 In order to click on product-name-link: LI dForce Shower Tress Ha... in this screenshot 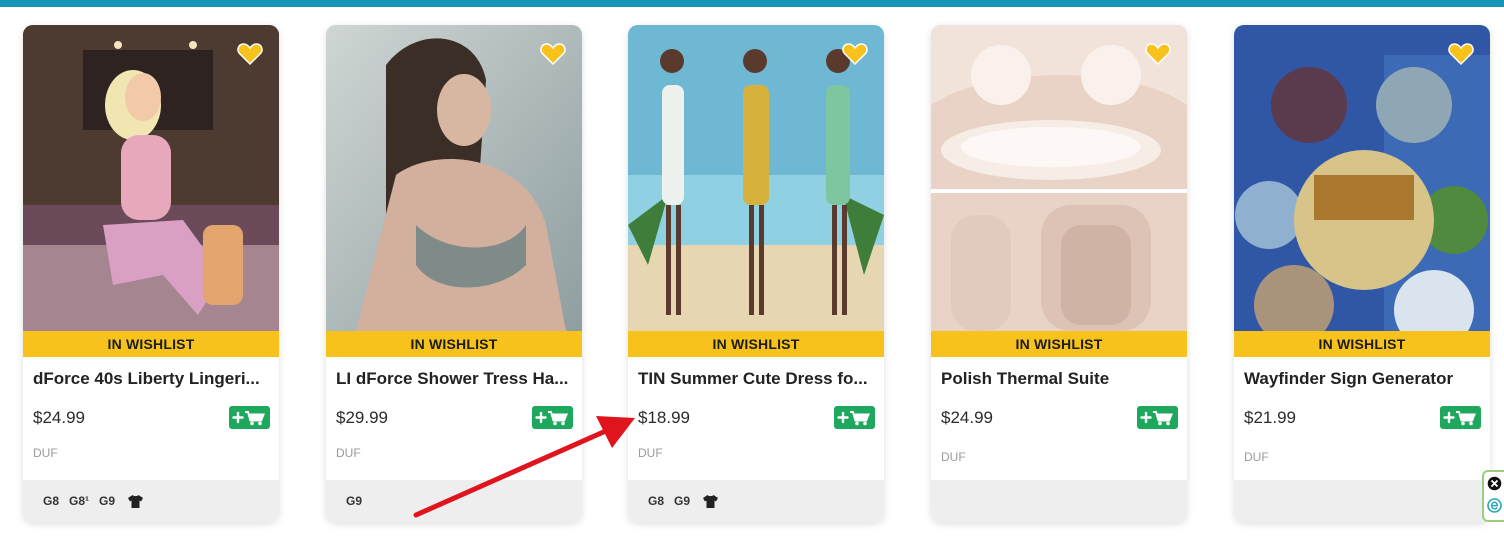, I will do `click(455, 379)`.